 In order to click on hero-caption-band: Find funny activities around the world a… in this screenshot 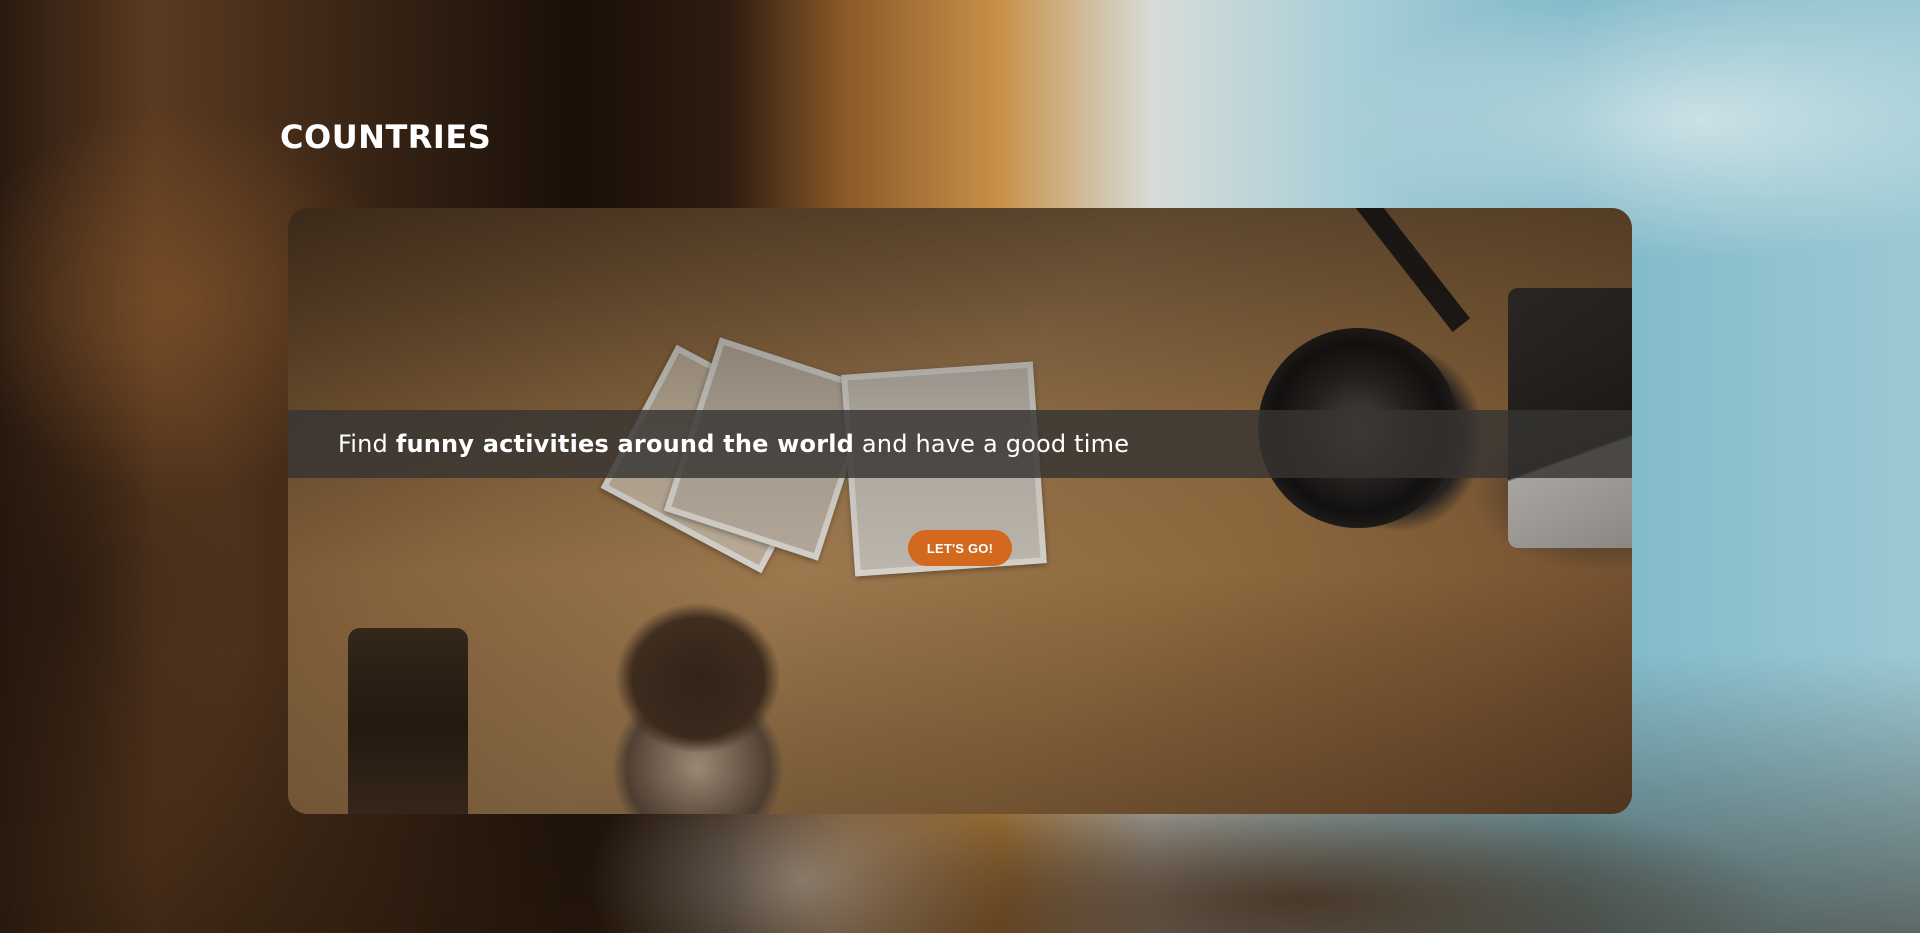, I will do `click(960, 444)`.